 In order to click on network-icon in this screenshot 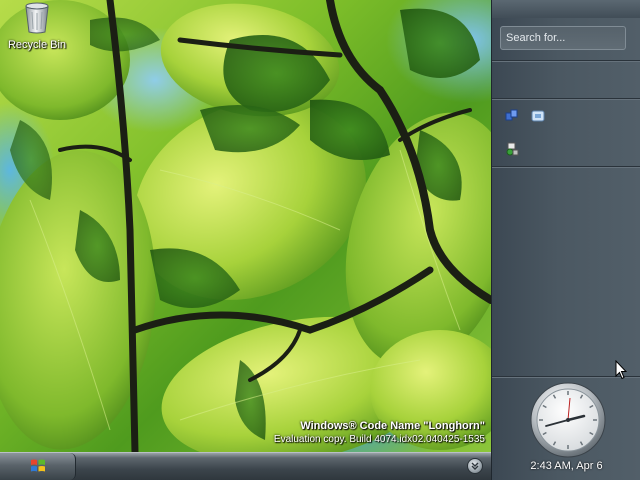, I will do `click(512, 115)`.